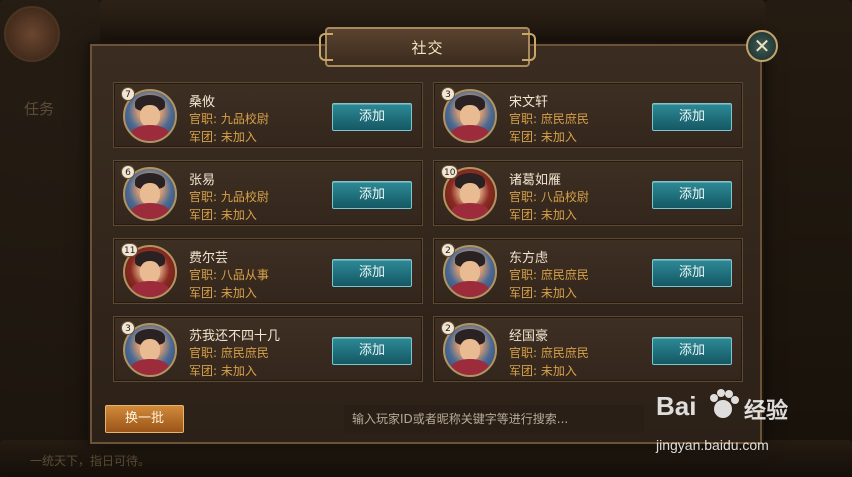 This screenshot has width=852, height=477. I want to click on player-card: 10 诸葛如雁 官职: 八品校尉 军团: 未加入 添加, so click(588, 193).